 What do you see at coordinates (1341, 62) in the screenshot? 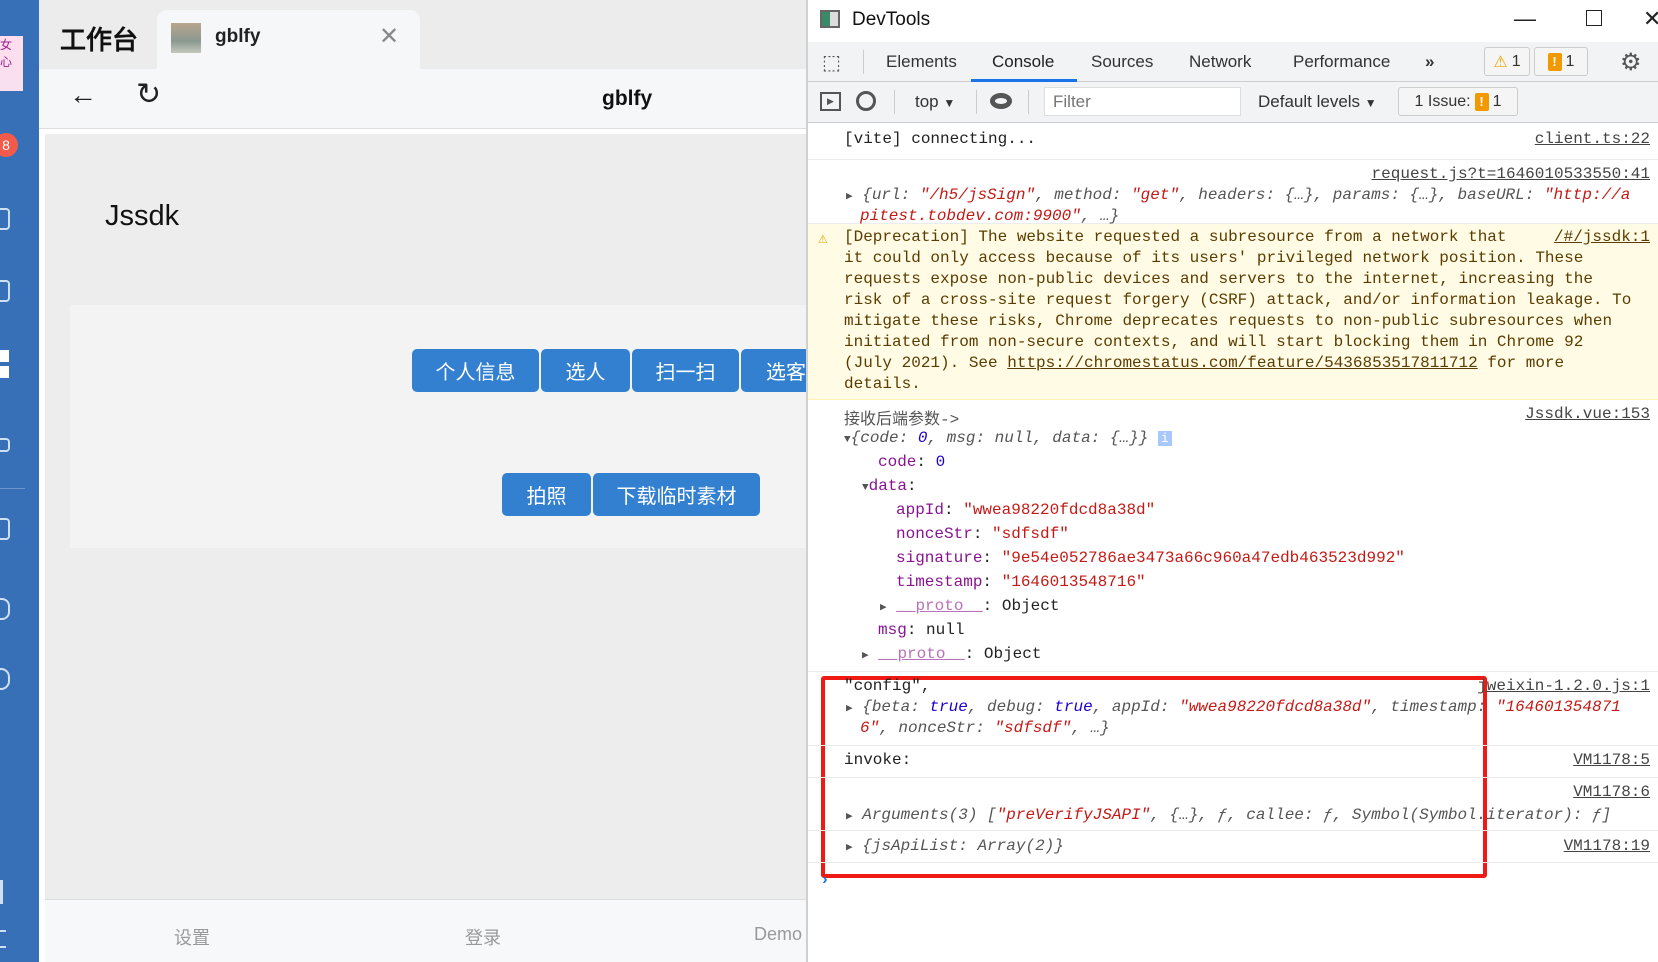
I see `tab-performance: Performance` at bounding box center [1341, 62].